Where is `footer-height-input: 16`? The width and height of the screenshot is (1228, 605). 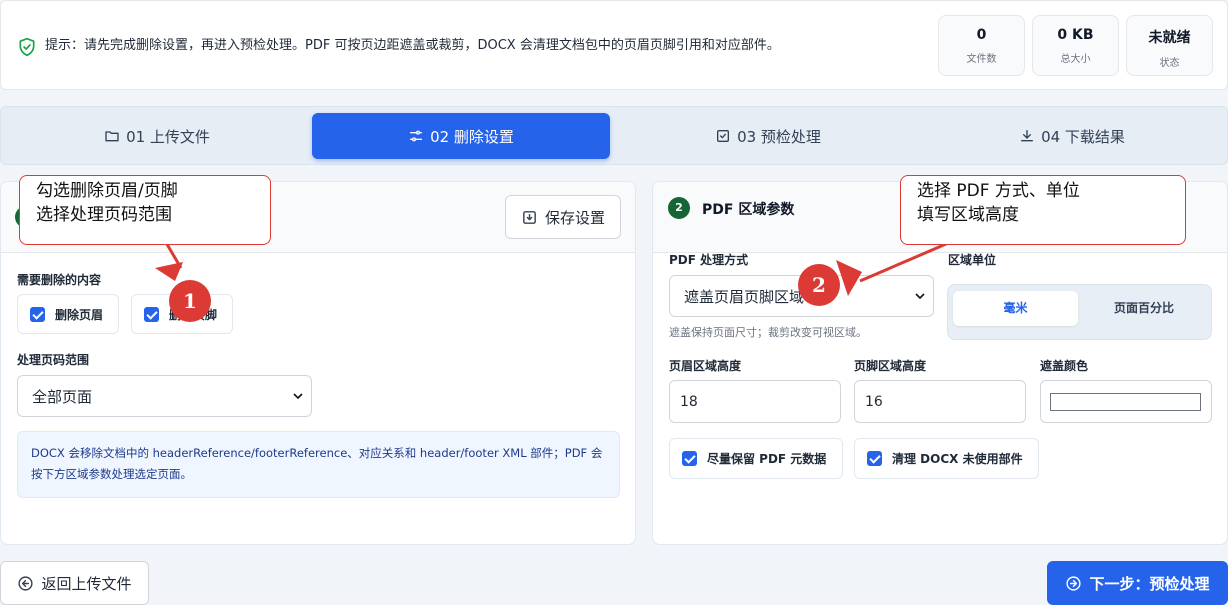
footer-height-input: 16 is located at coordinates (940, 401).